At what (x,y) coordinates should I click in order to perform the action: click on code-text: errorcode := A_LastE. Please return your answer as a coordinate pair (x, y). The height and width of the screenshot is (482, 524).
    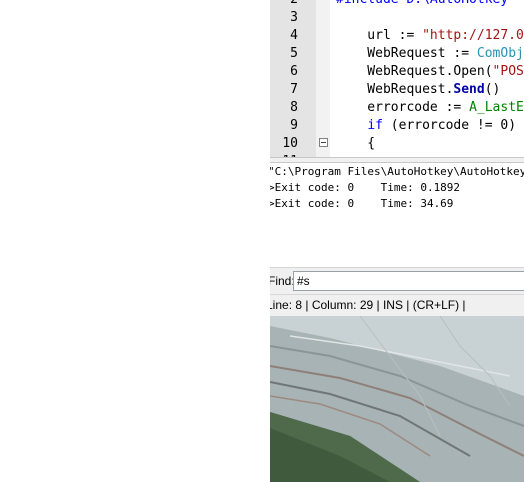
    Looking at the image, I should click on (430, 108).